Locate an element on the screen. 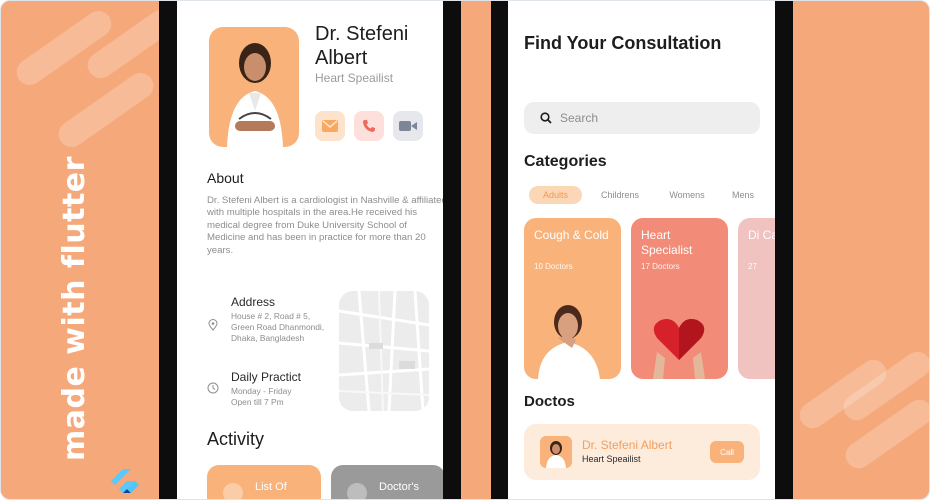 This screenshot has width=930, height=500. hours-text: Monday - Friday Open till 7 Pm is located at coordinates (261, 396).